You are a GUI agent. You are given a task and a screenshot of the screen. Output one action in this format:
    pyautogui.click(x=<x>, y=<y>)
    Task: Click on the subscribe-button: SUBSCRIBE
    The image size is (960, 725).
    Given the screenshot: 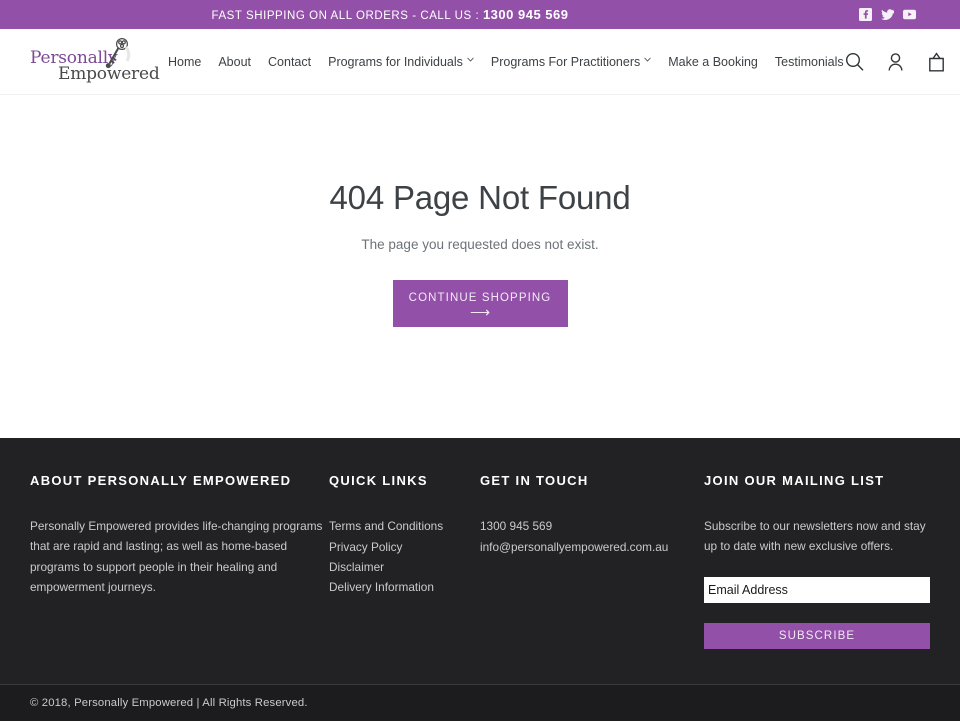 What is the action you would take?
    pyautogui.click(x=817, y=635)
    